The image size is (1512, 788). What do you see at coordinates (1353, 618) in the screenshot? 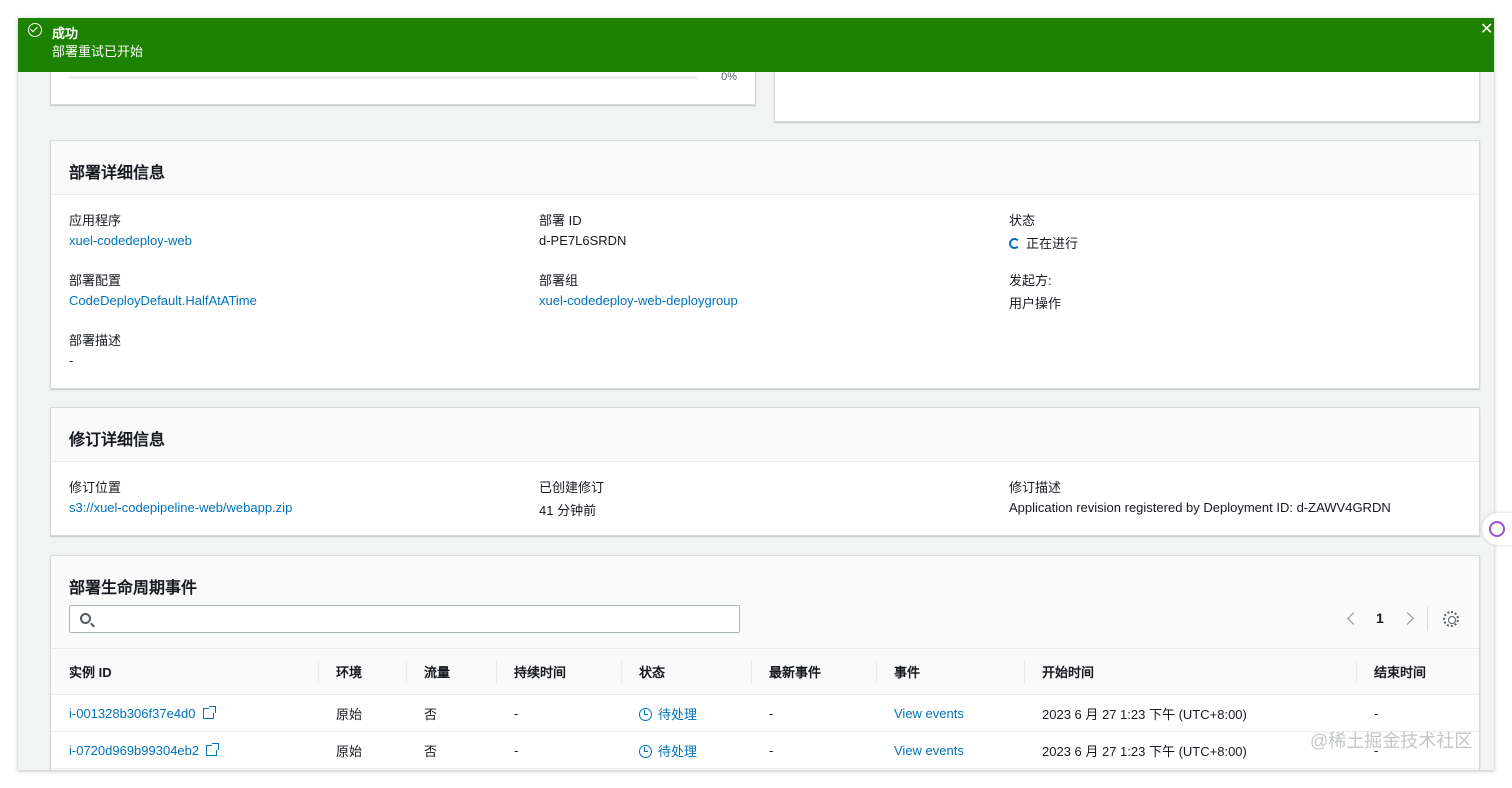
I see `chevron-left-icon` at bounding box center [1353, 618].